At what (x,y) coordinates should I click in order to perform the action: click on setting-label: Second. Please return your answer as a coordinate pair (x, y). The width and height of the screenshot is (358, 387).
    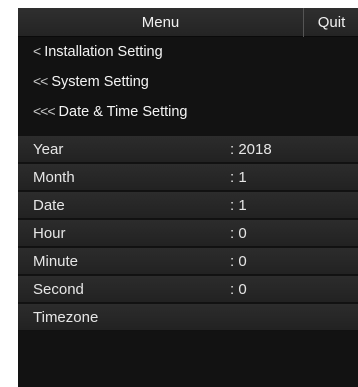
    Looking at the image, I should click on (58, 289).